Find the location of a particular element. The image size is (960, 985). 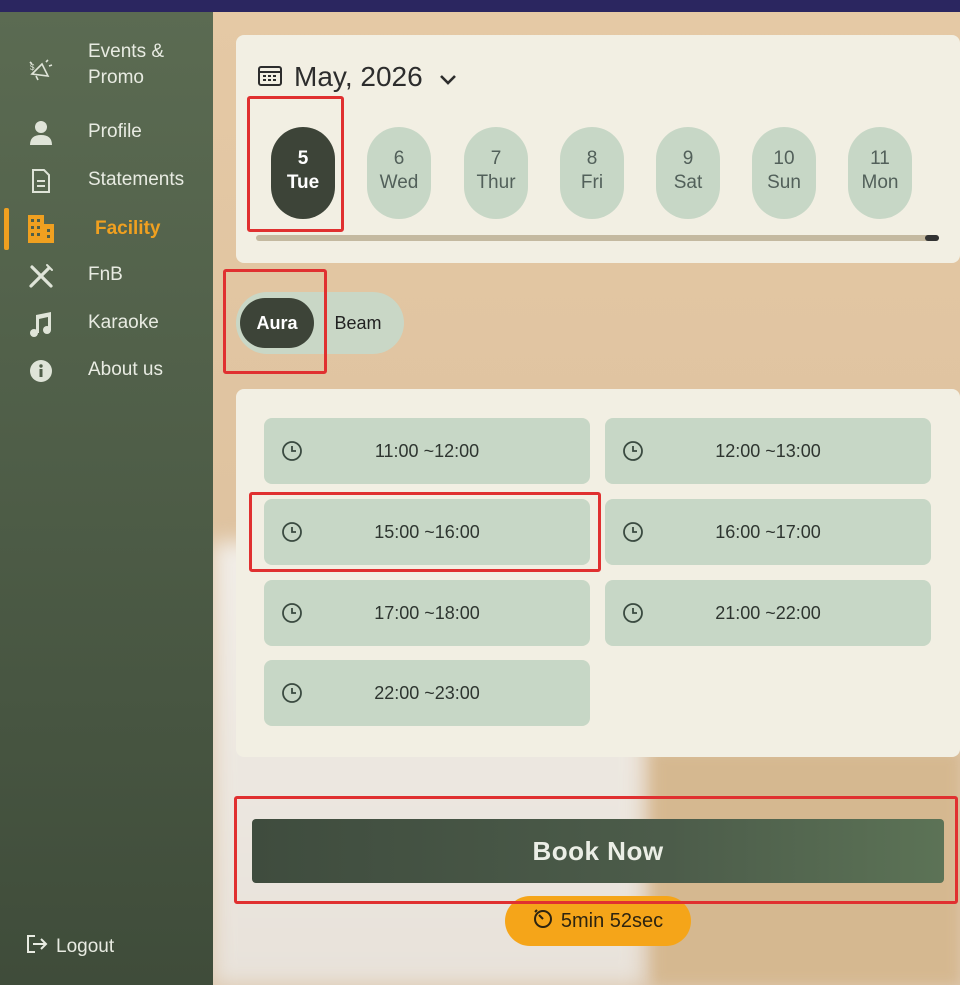

music-note-icon is located at coordinates (41, 324).